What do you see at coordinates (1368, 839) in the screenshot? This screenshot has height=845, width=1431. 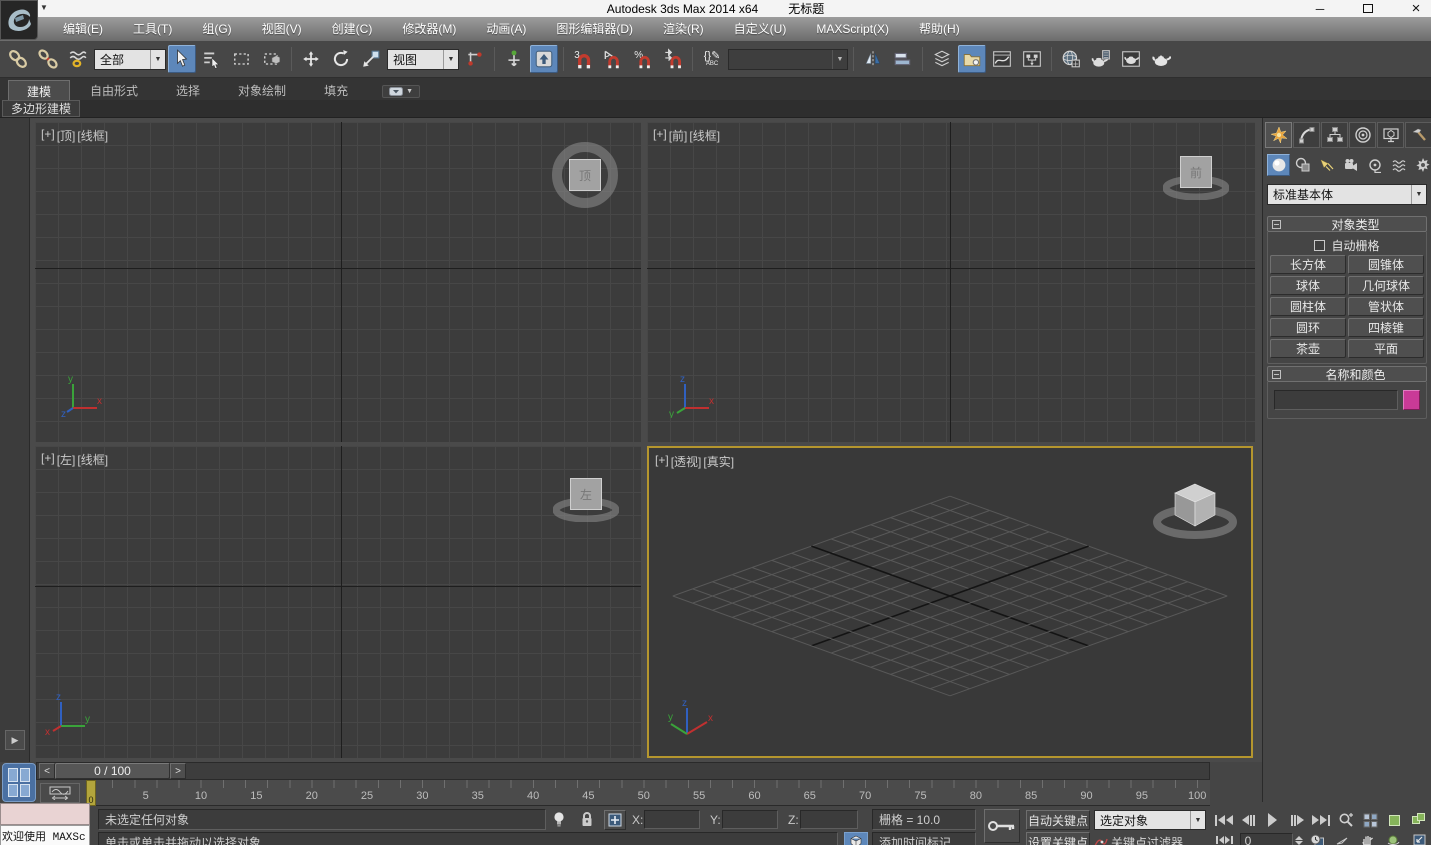 I see `pan-view-button` at bounding box center [1368, 839].